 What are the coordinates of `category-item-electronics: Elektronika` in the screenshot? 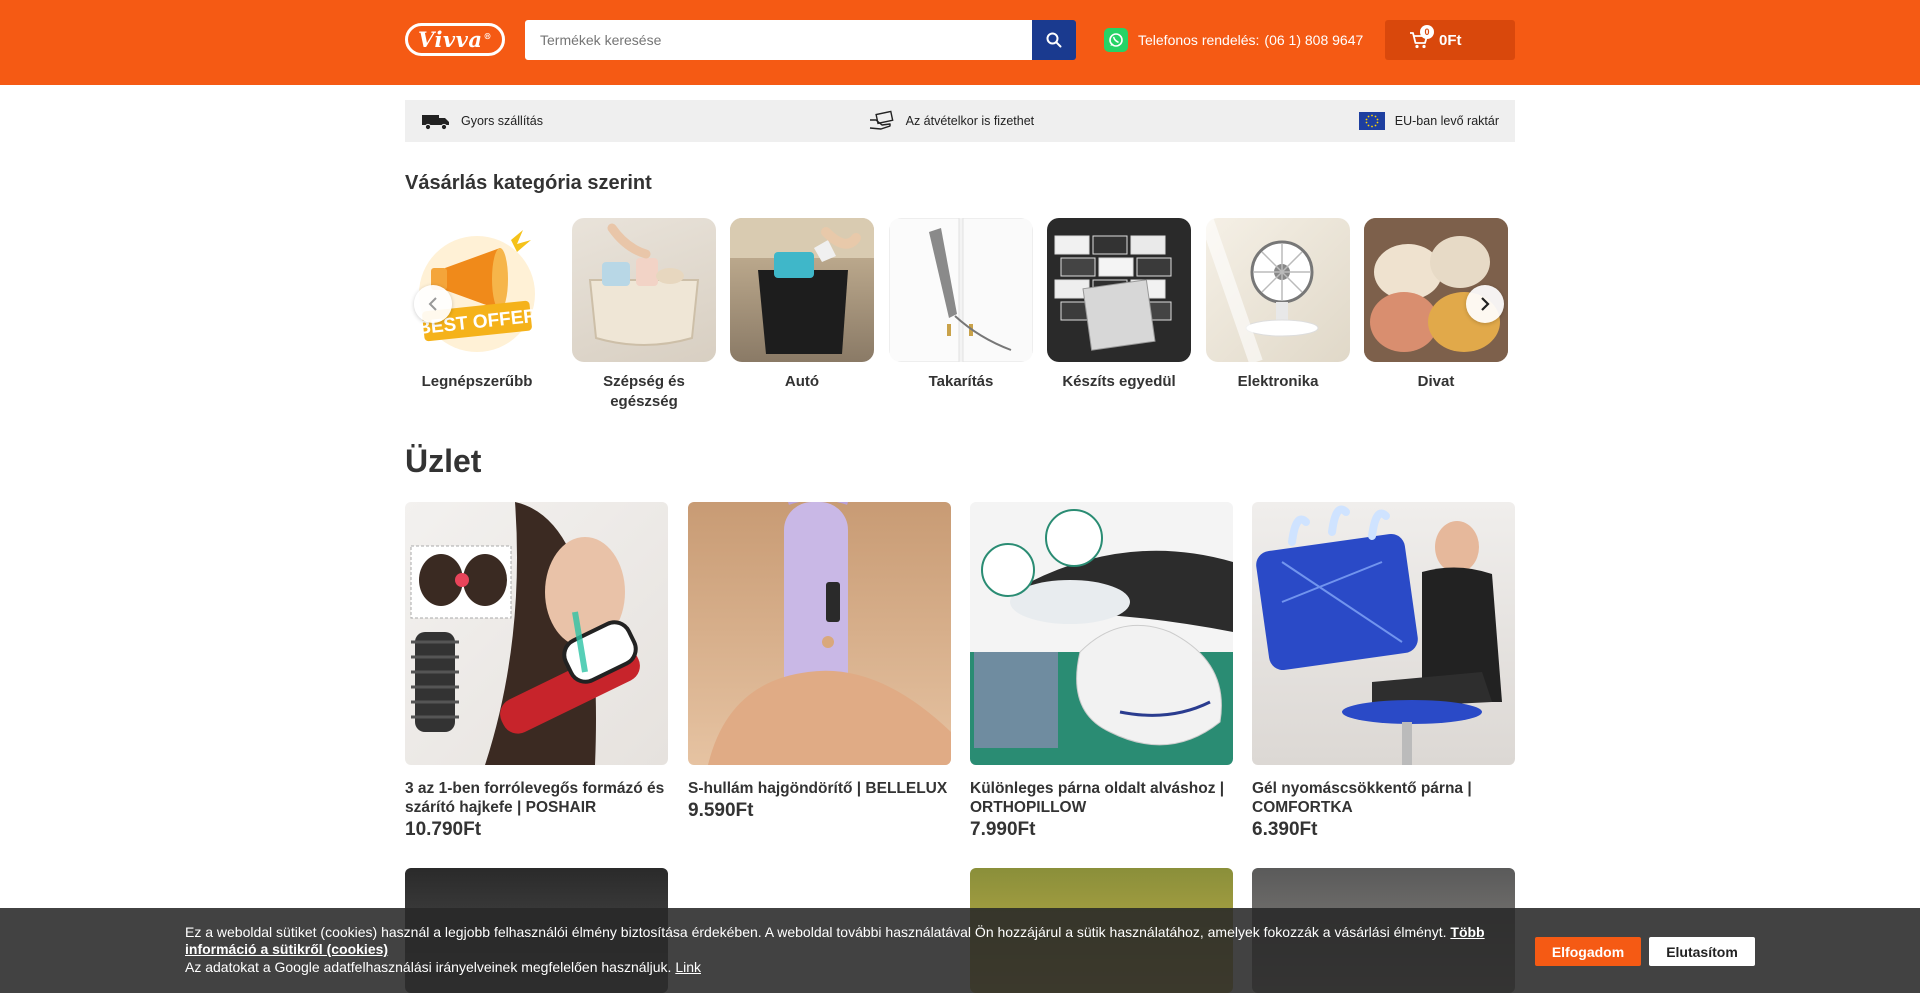 It's located at (1278, 305).